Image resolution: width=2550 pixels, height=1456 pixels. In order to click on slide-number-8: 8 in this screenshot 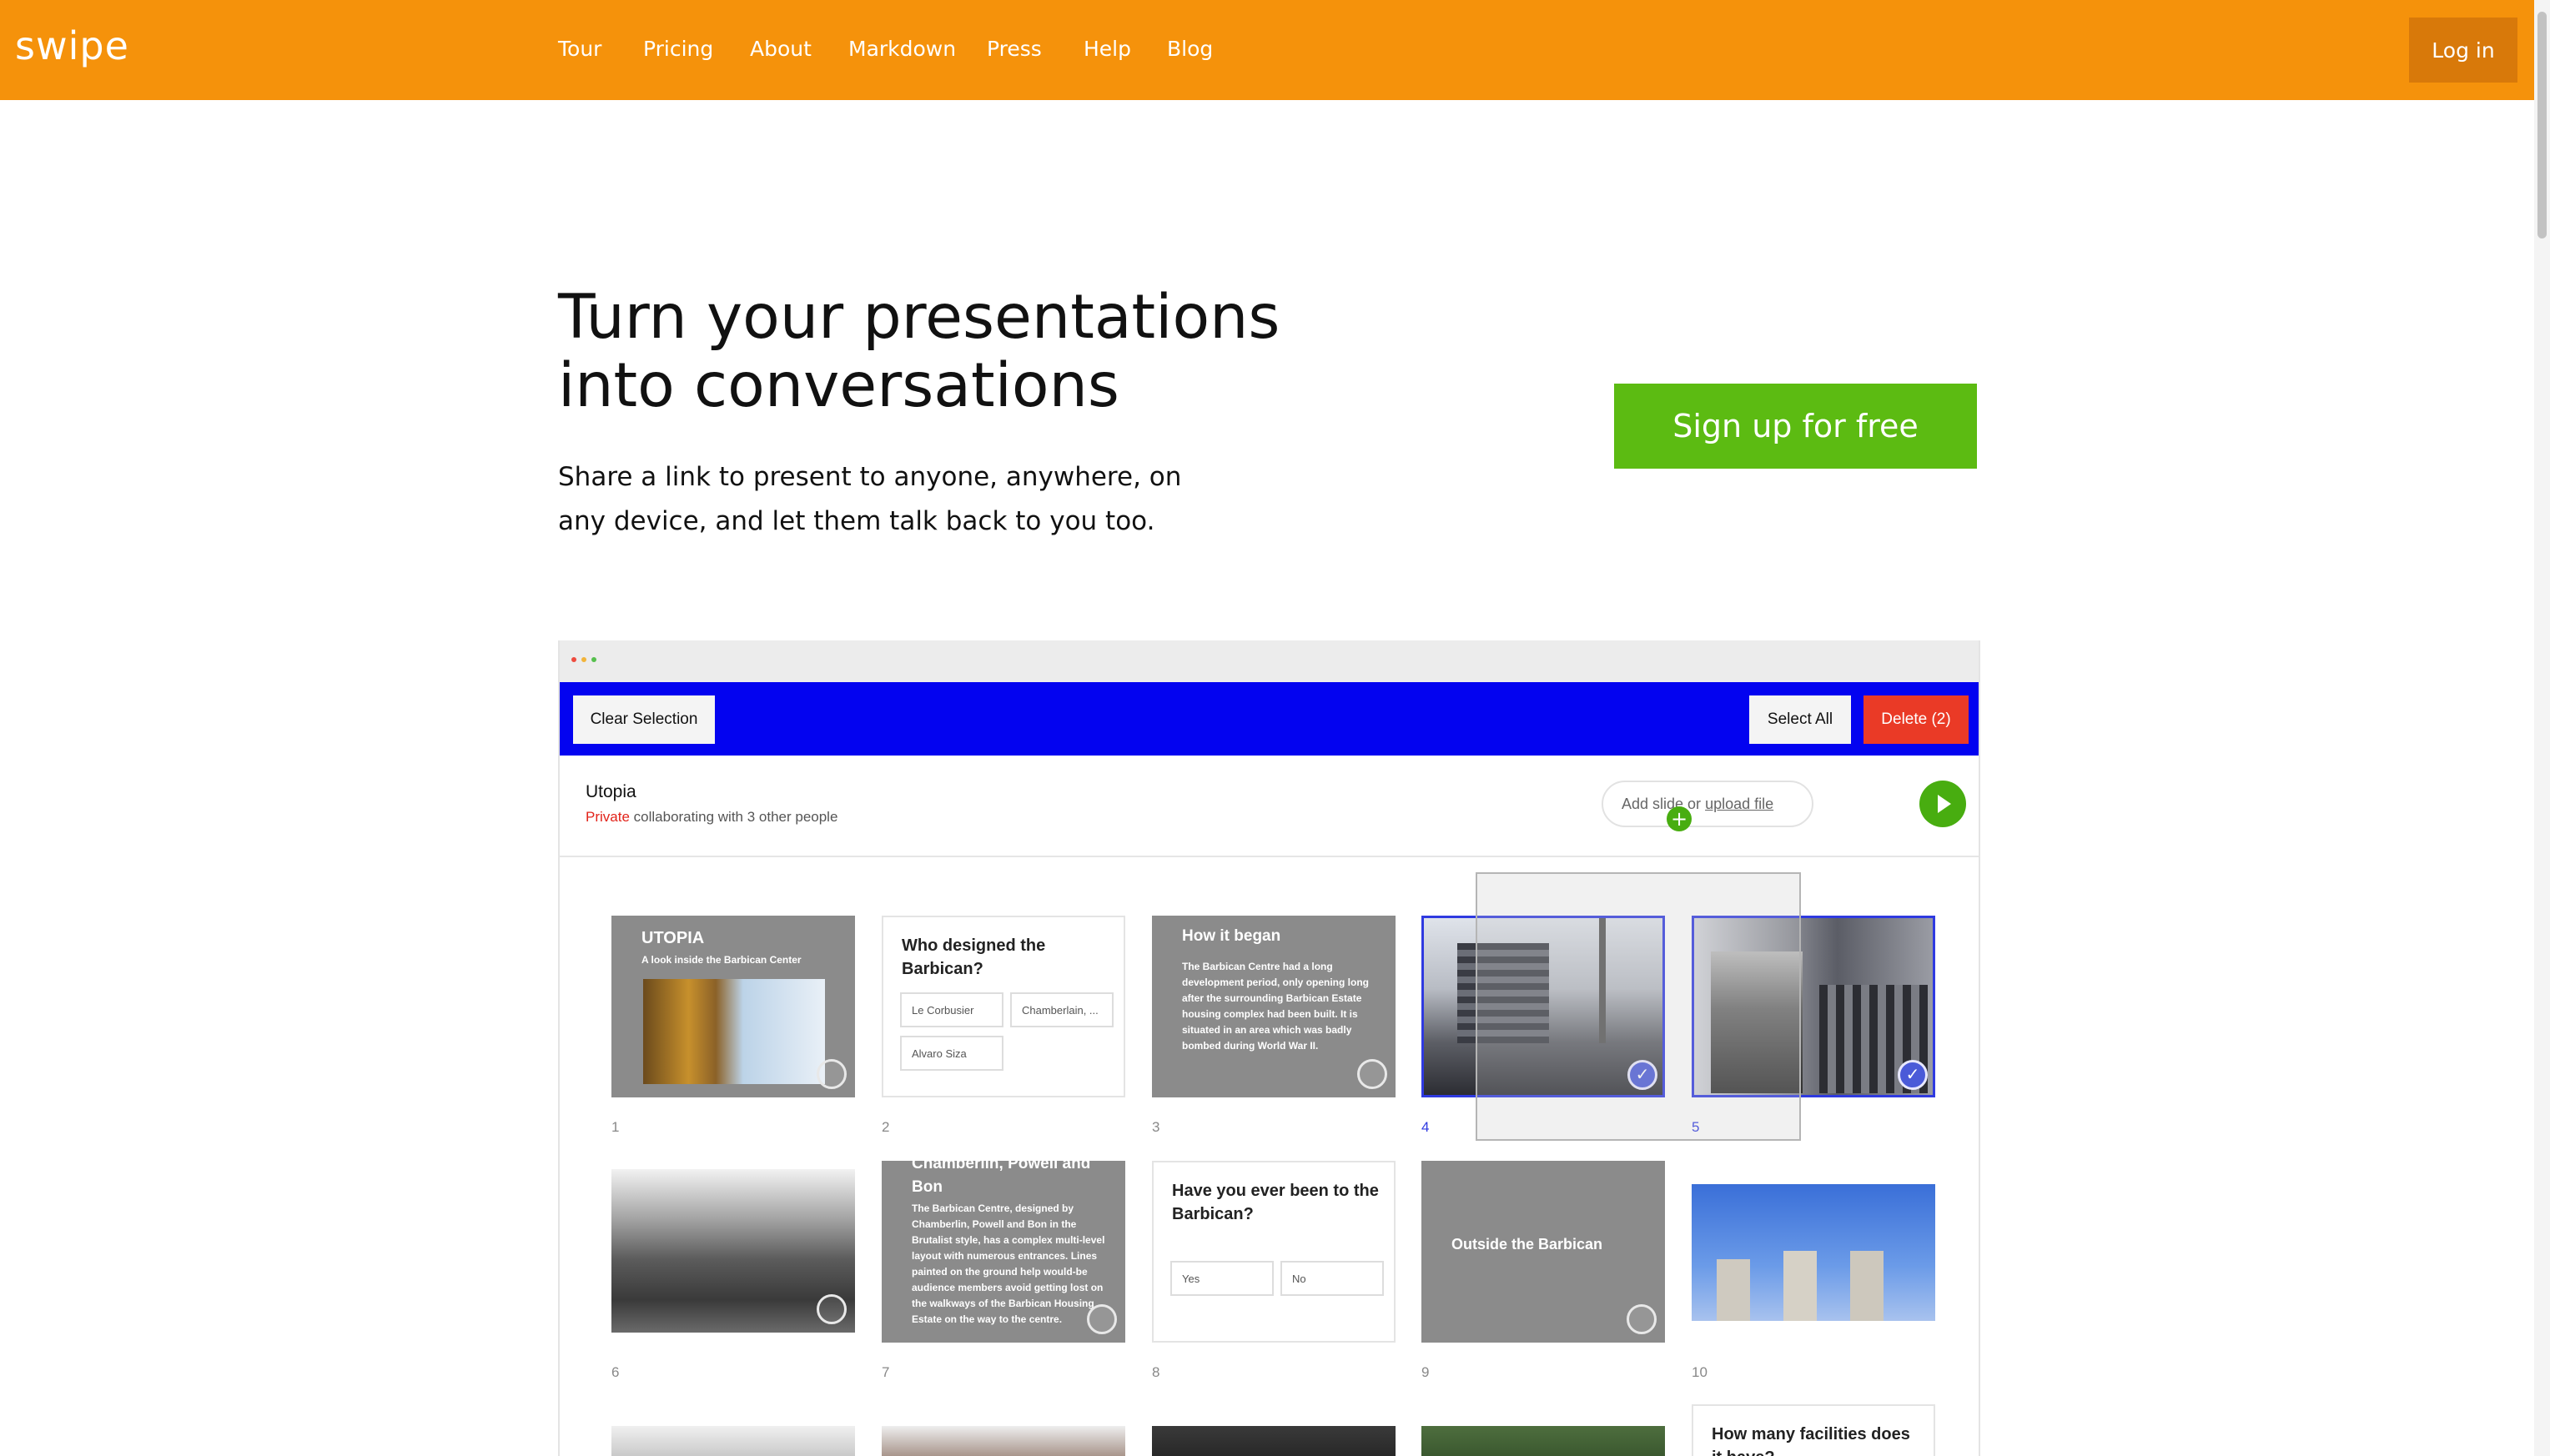, I will do `click(1156, 1372)`.